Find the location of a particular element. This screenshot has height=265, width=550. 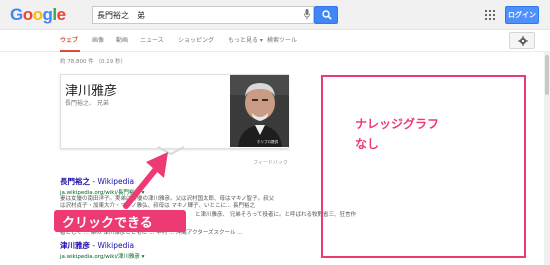

click-label: クリックできる is located at coordinates (107, 223).